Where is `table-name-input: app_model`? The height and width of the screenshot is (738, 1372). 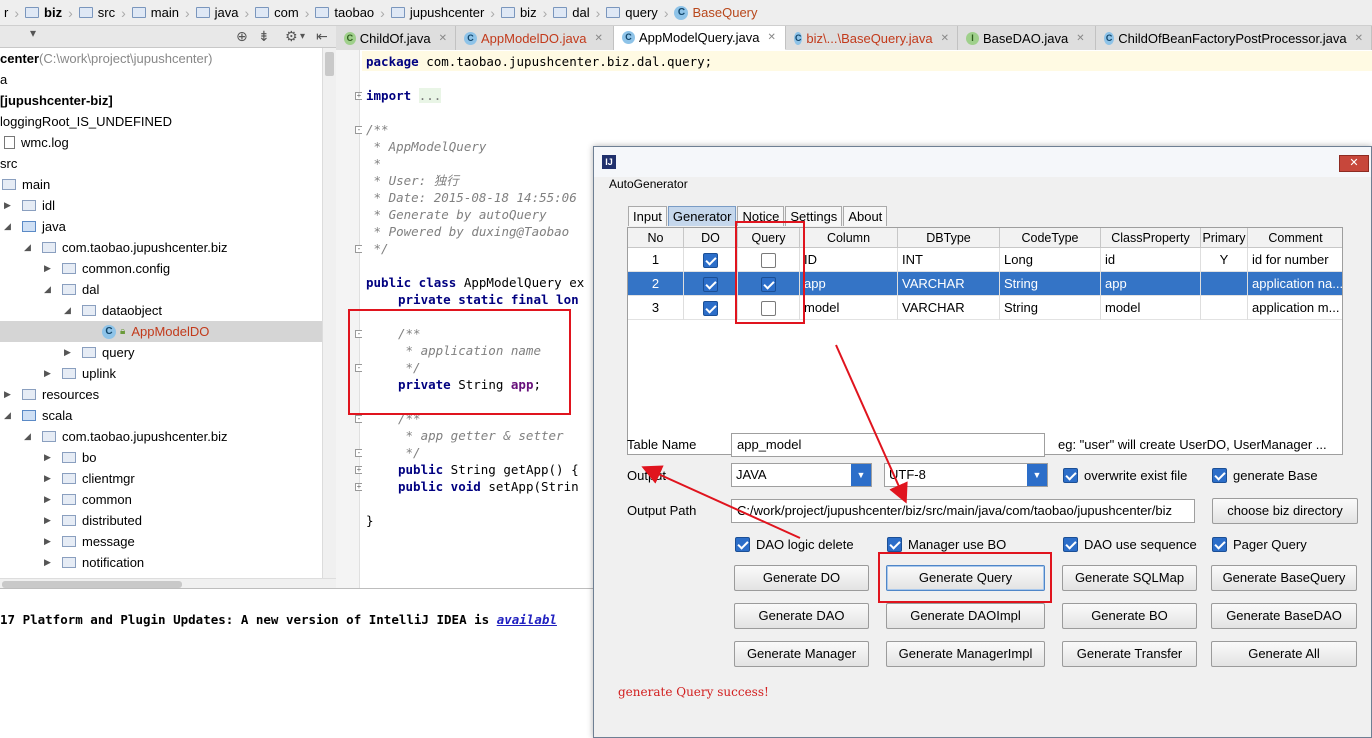
table-name-input: app_model is located at coordinates (888, 445).